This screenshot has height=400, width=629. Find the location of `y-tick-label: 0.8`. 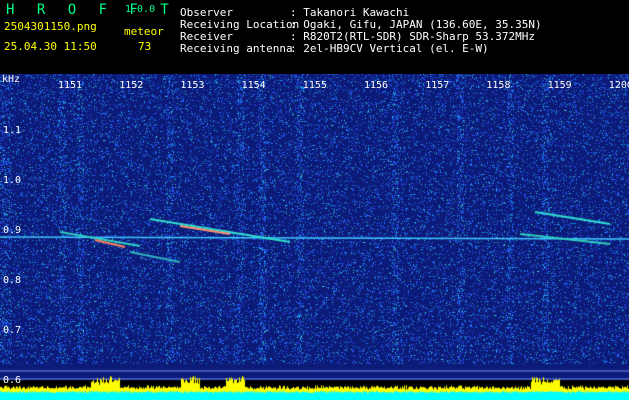

y-tick-label: 0.8 is located at coordinates (12, 280).